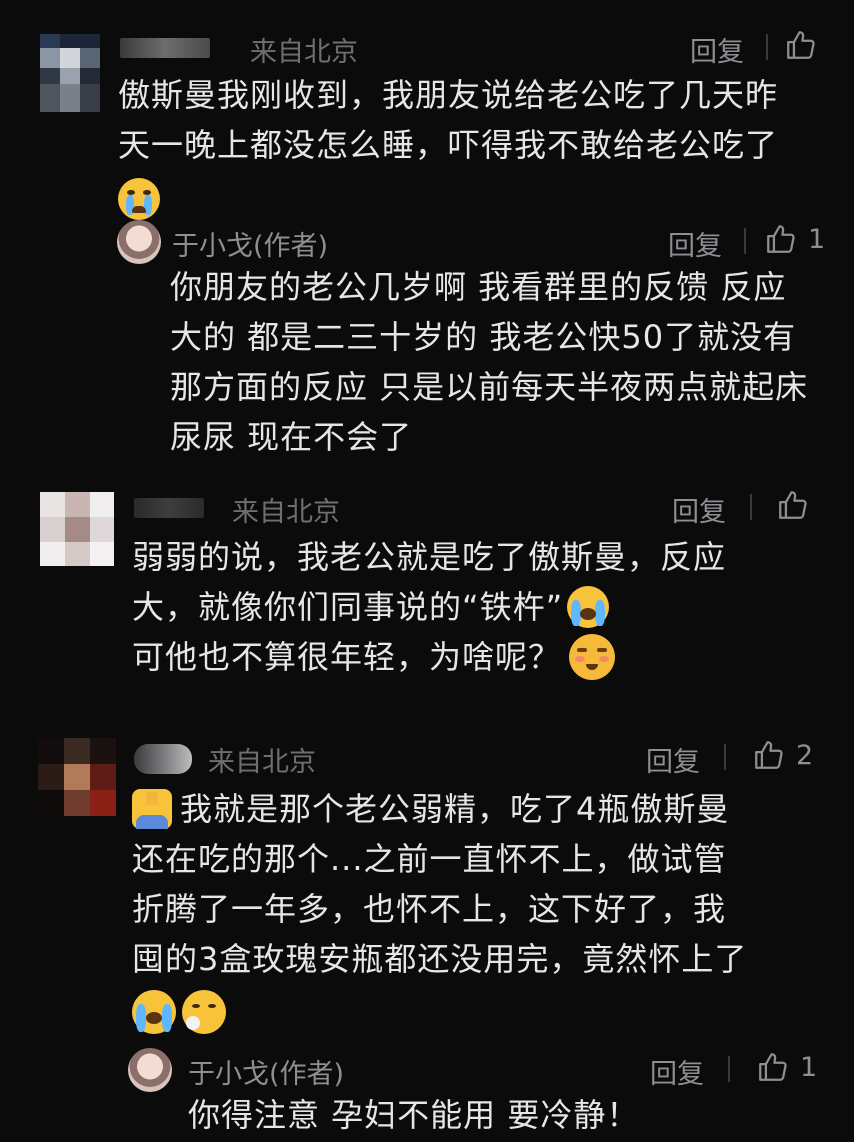 This screenshot has height=1142, width=854. What do you see at coordinates (592, 657) in the screenshot?
I see `blushing-face-emoji` at bounding box center [592, 657].